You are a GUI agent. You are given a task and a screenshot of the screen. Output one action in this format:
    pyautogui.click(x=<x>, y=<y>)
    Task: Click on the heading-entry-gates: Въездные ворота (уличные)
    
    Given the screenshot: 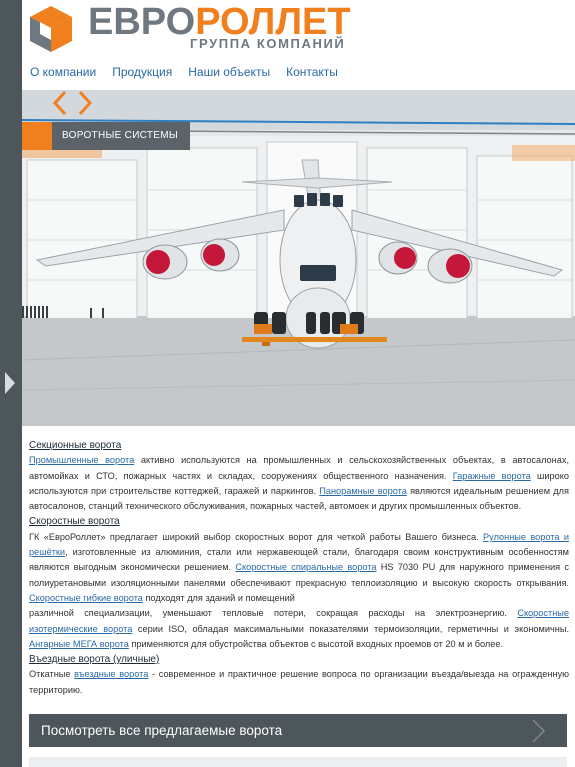 What is the action you would take?
    pyautogui.click(x=94, y=659)
    